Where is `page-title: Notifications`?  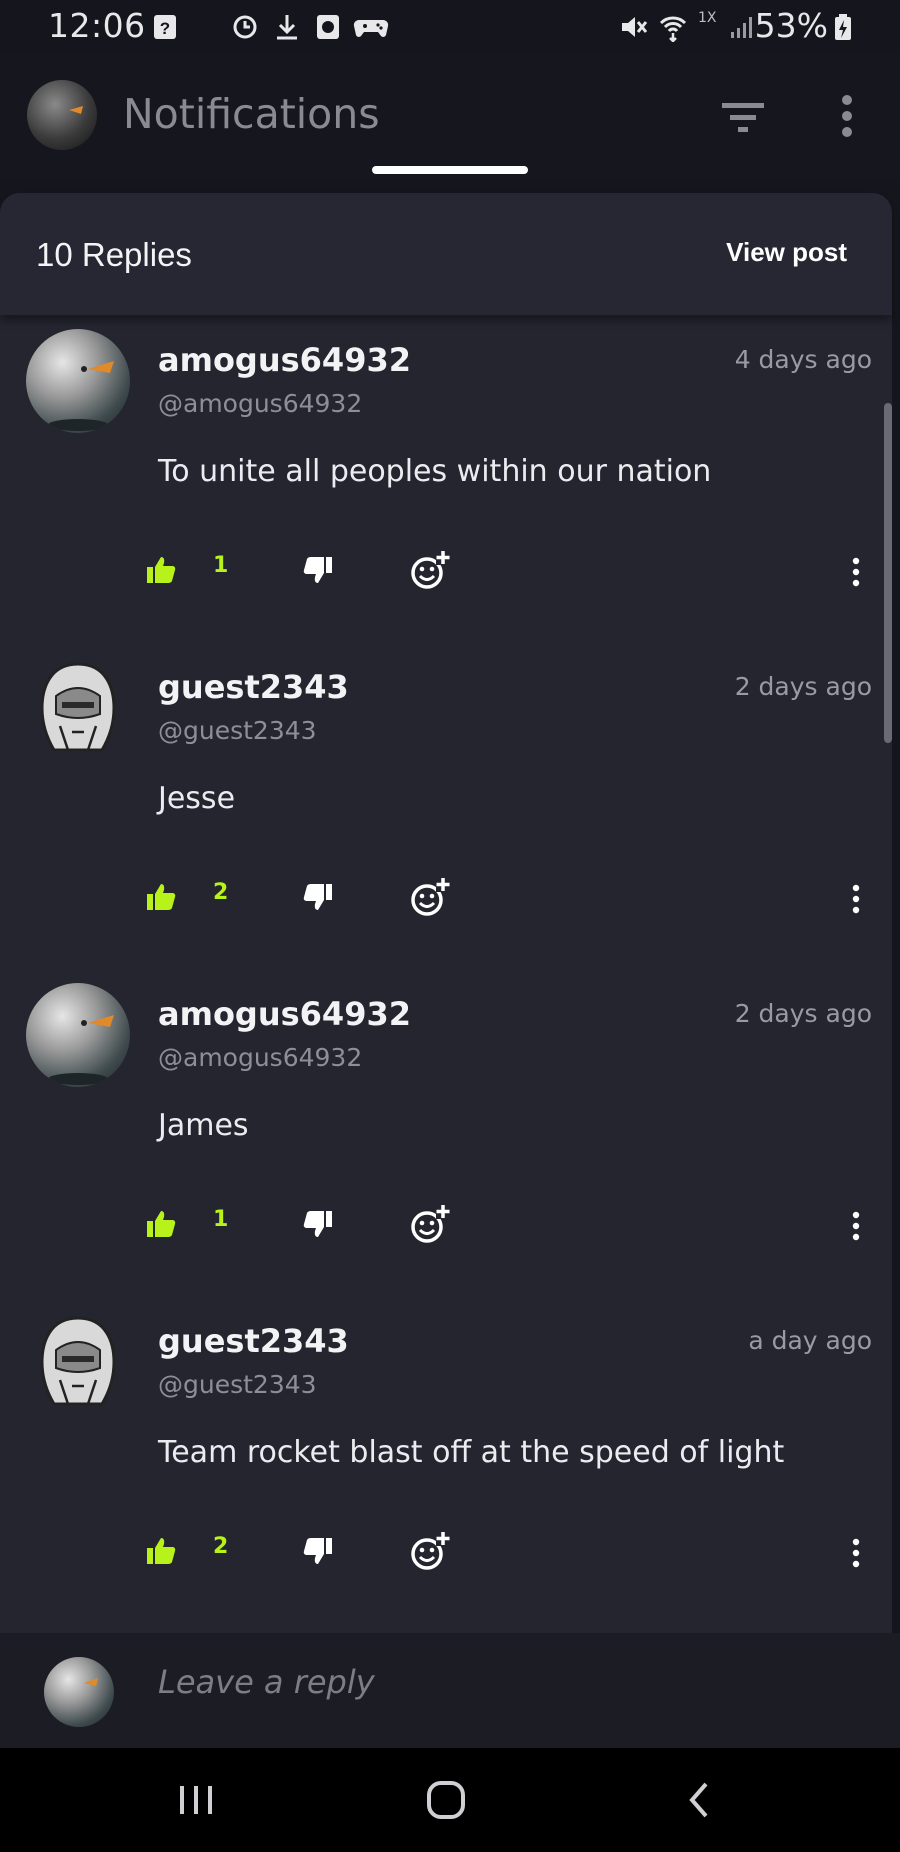 page-title: Notifications is located at coordinates (251, 114).